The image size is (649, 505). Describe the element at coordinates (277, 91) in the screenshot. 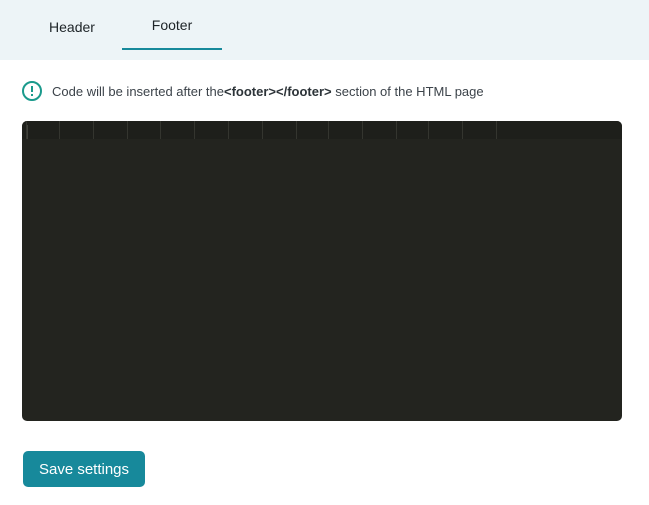

I see `notice-code-tag: <footer></footer>` at that location.